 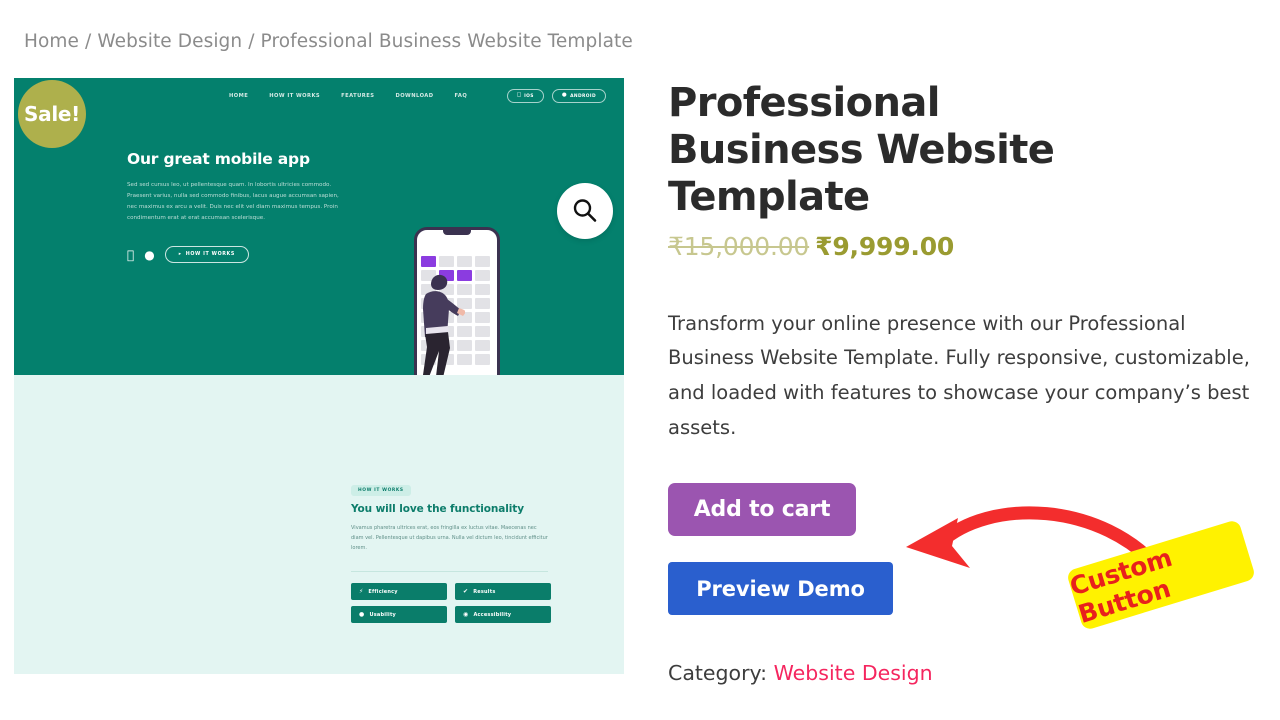 What do you see at coordinates (414, 96) in the screenshot?
I see `mockup-nav-download: DOWNLOAD` at bounding box center [414, 96].